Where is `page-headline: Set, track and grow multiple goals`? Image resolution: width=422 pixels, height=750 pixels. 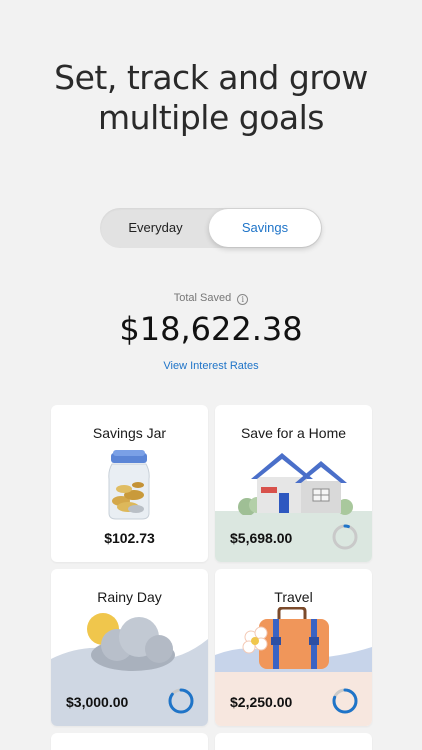 page-headline: Set, track and grow multiple goals is located at coordinates (211, 98).